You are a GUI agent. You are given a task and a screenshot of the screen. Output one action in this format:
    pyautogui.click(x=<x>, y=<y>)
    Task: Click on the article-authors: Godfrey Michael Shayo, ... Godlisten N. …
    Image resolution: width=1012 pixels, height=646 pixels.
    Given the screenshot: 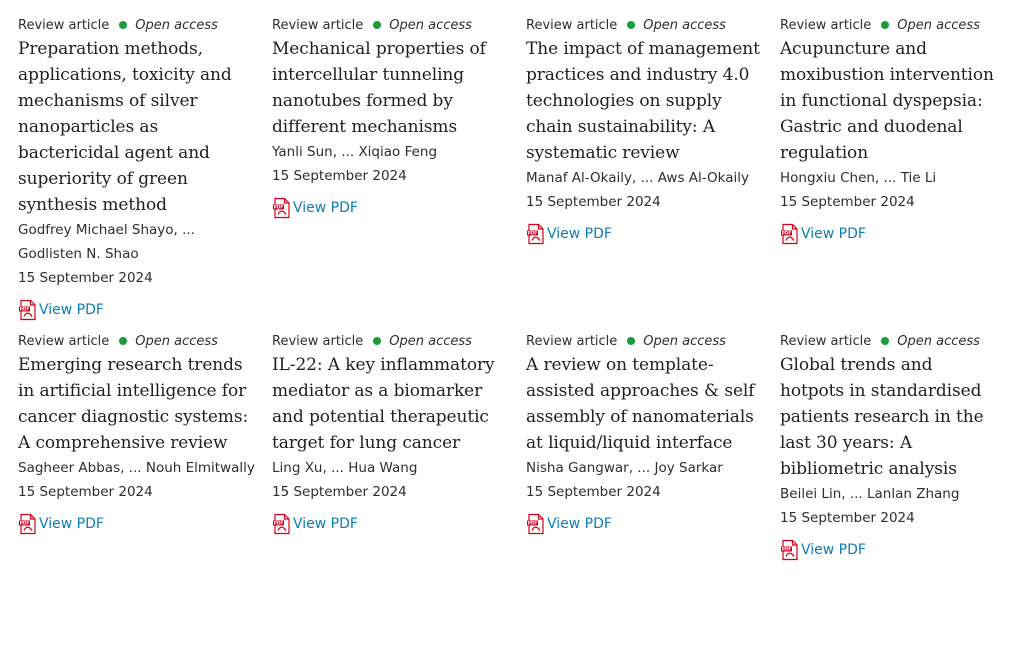 What is the action you would take?
    pyautogui.click(x=106, y=242)
    